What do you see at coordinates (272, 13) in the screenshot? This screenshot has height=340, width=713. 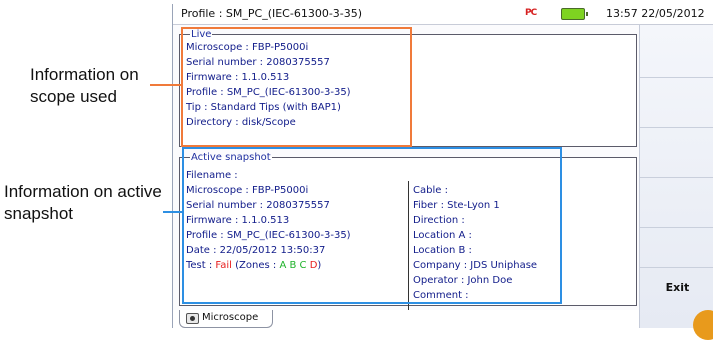 I see `window-title: Profile : SM_PC_(IEC-61300-3-35)` at bounding box center [272, 13].